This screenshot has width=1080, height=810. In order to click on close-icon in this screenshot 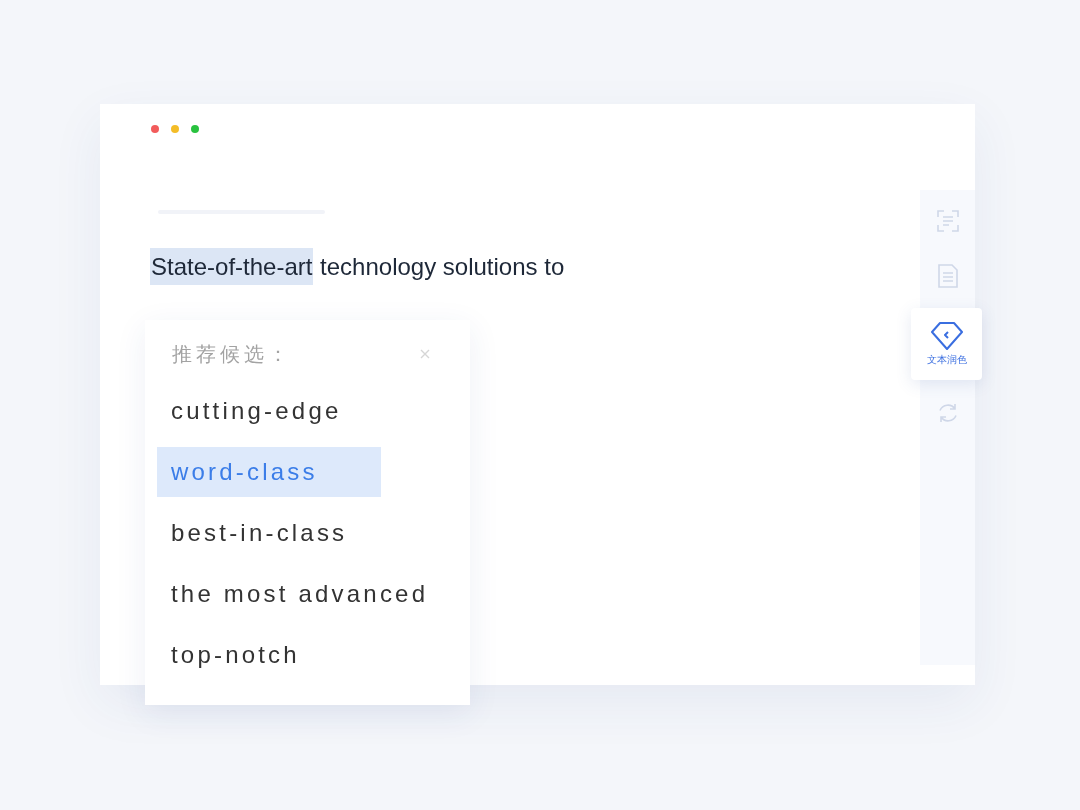, I will do `click(425, 354)`.